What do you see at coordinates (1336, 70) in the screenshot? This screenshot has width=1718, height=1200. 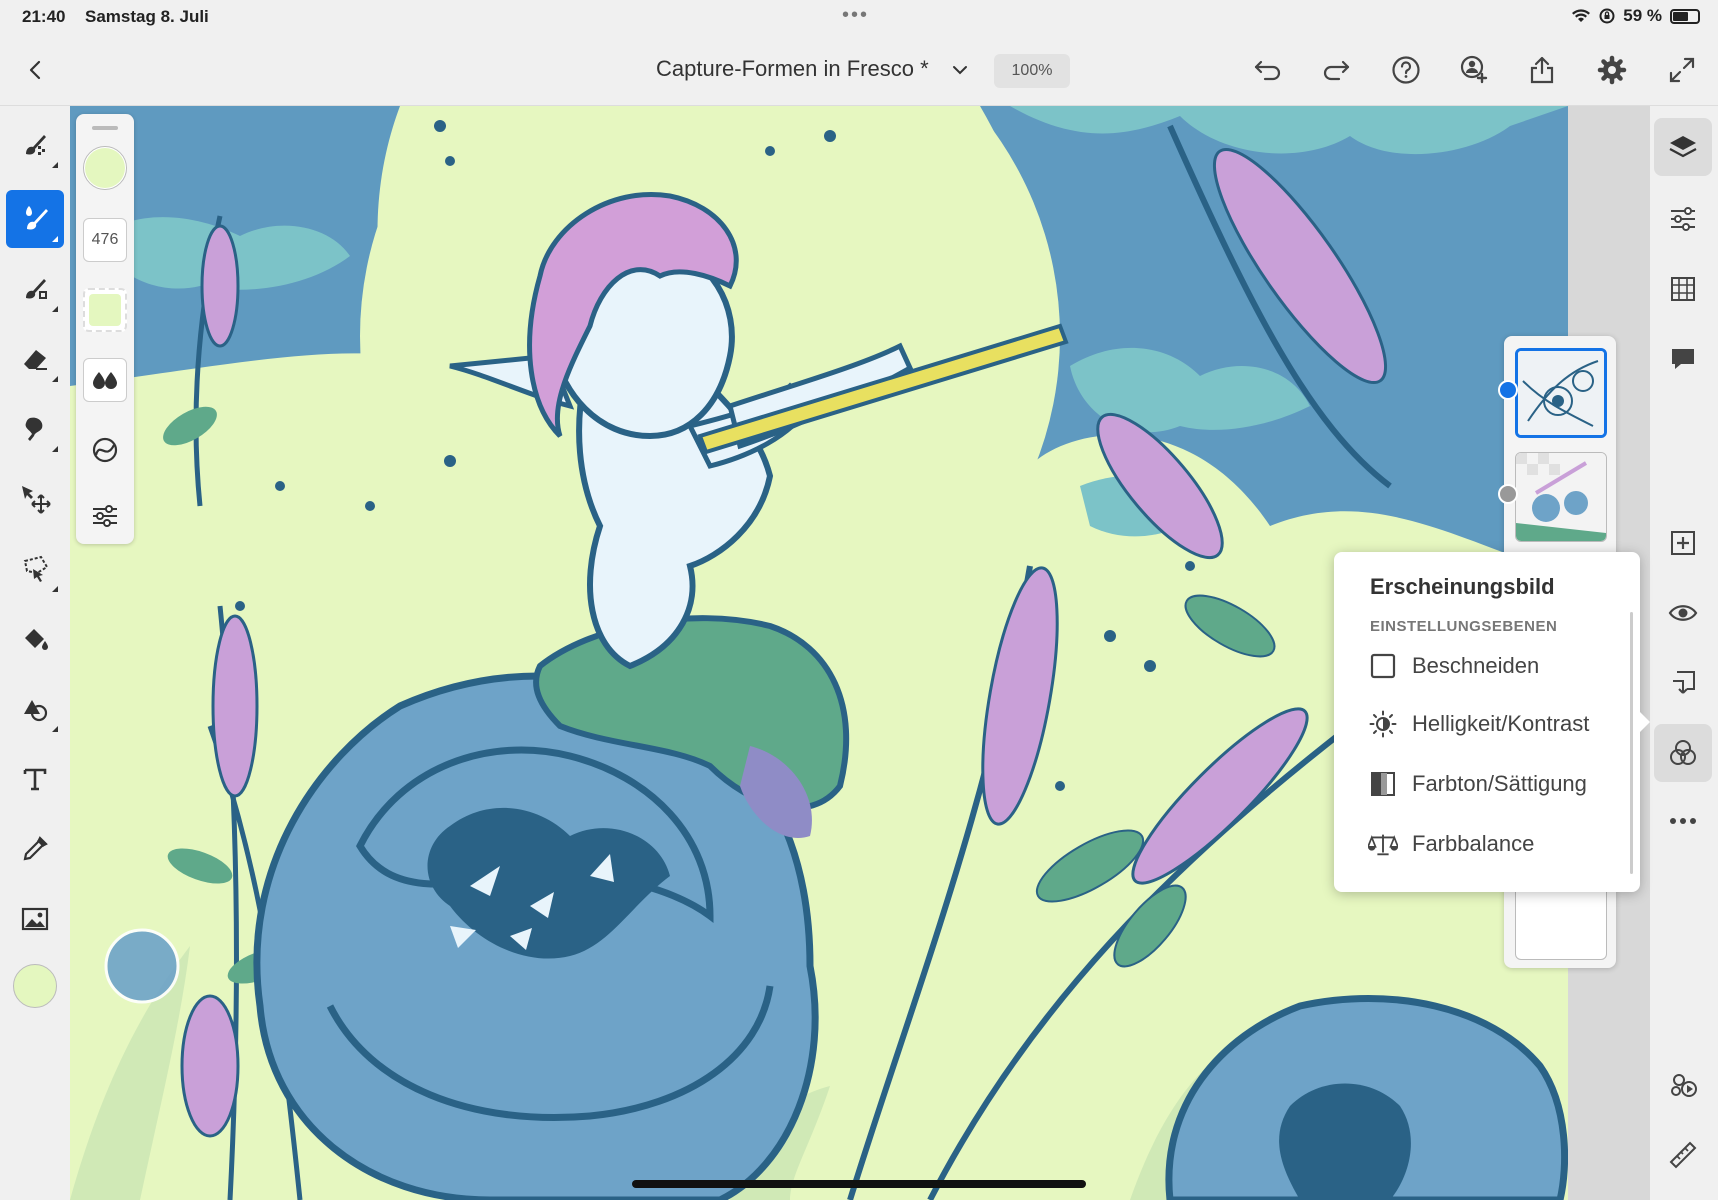 I see `redo-icon` at bounding box center [1336, 70].